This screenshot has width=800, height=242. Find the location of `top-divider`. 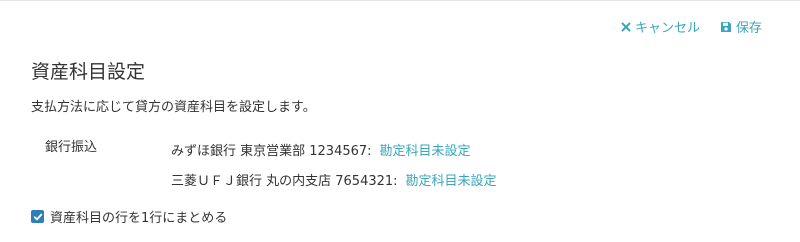

top-divider is located at coordinates (400, 0).